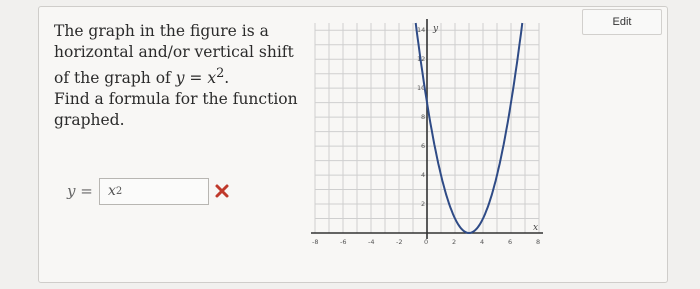  I want to click on answer-row: y = x2, so click(148, 191).